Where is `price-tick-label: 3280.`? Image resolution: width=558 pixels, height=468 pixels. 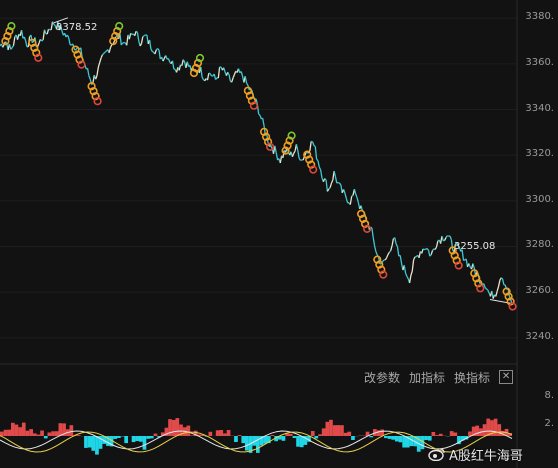
price-tick-label: 3280. is located at coordinates (539, 245).